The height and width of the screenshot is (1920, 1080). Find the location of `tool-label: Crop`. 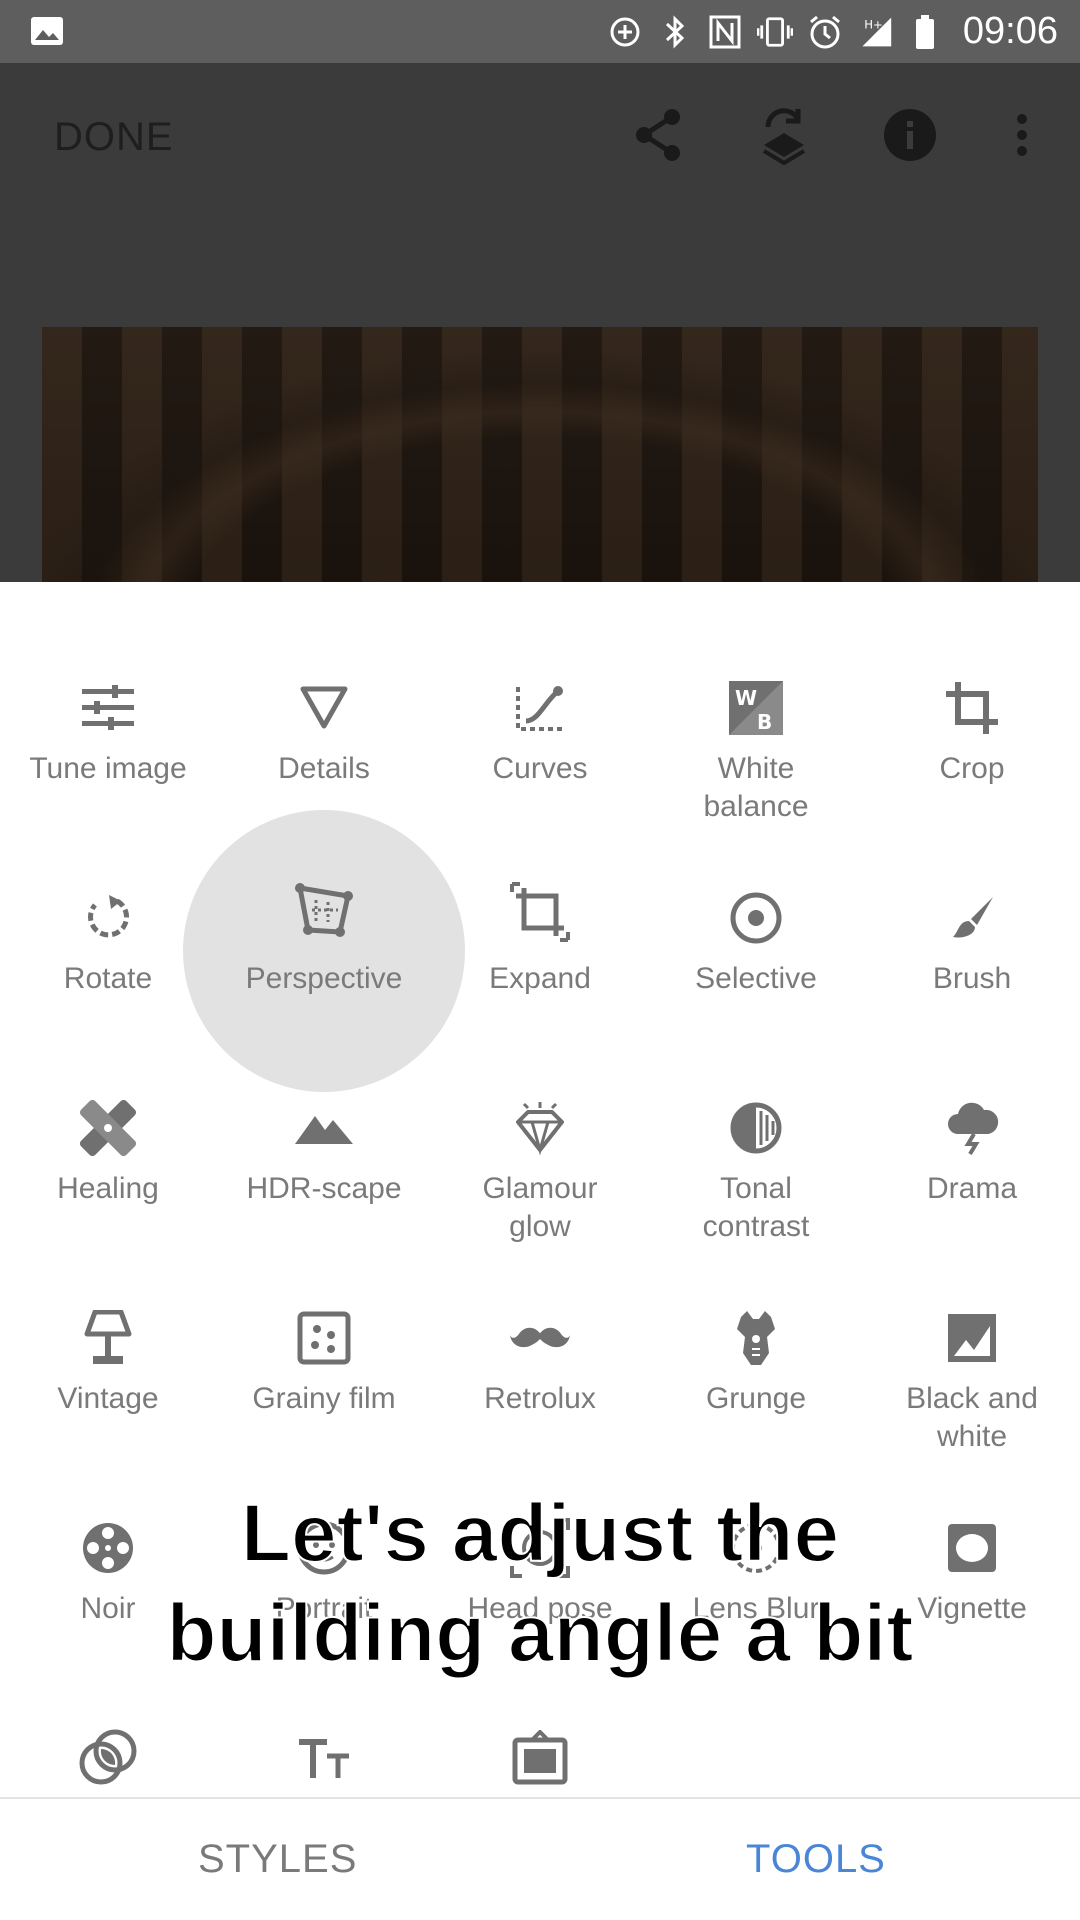

tool-label: Crop is located at coordinates (972, 768).